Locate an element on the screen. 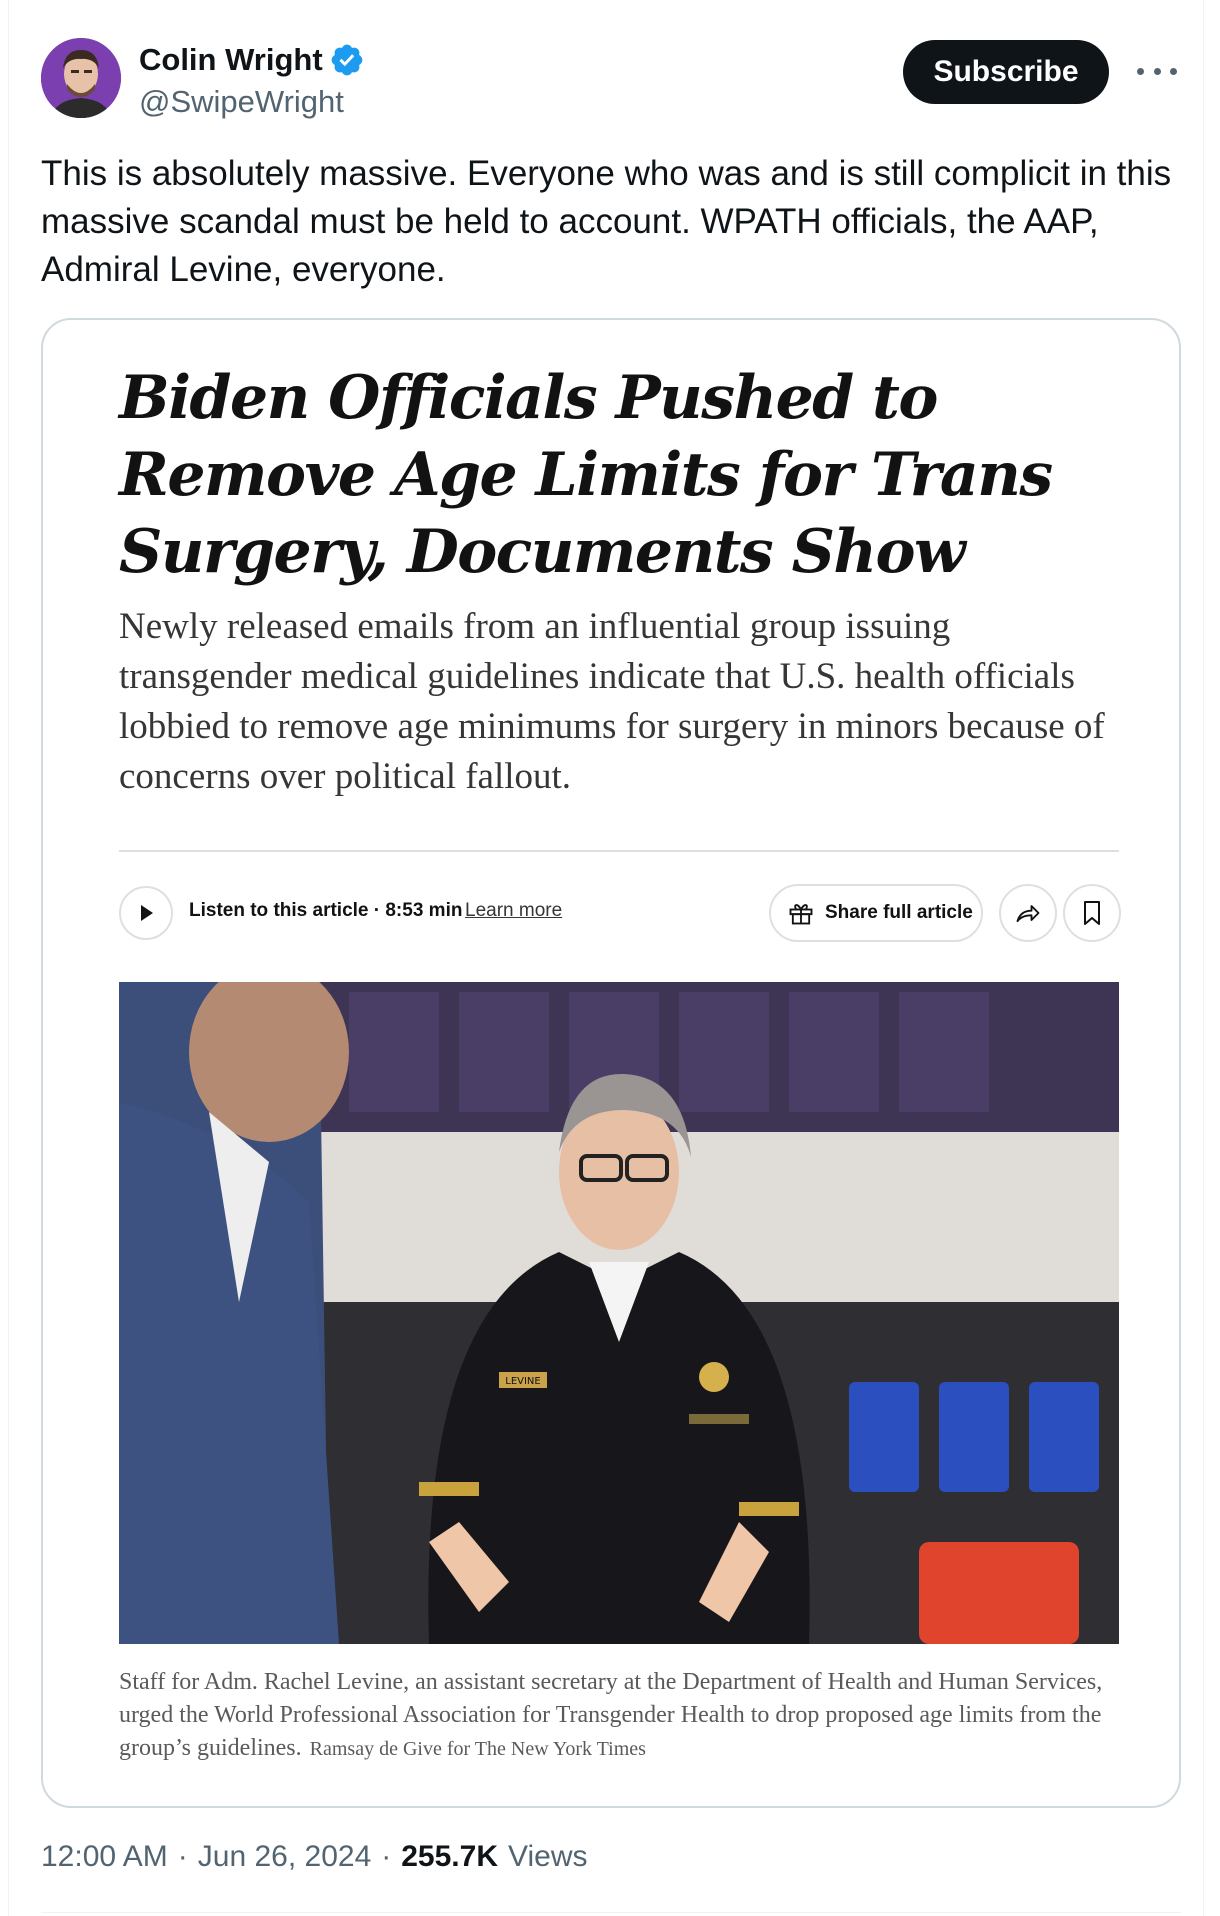 Image resolution: width=1220 pixels, height=1916 pixels. bookmark-button is located at coordinates (1092, 913).